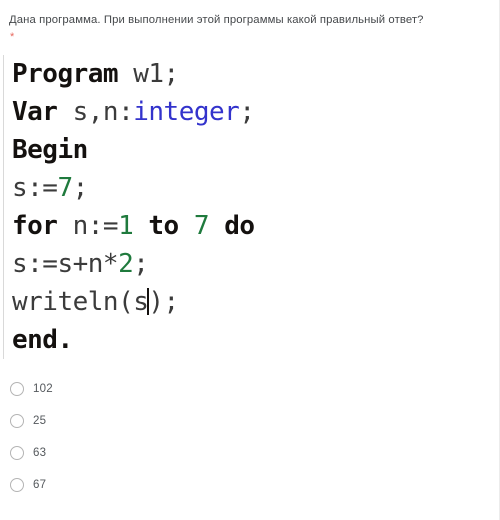 The width and height of the screenshot is (500, 520). What do you see at coordinates (12, 37) in the screenshot?
I see `required-asterisk: *` at bounding box center [12, 37].